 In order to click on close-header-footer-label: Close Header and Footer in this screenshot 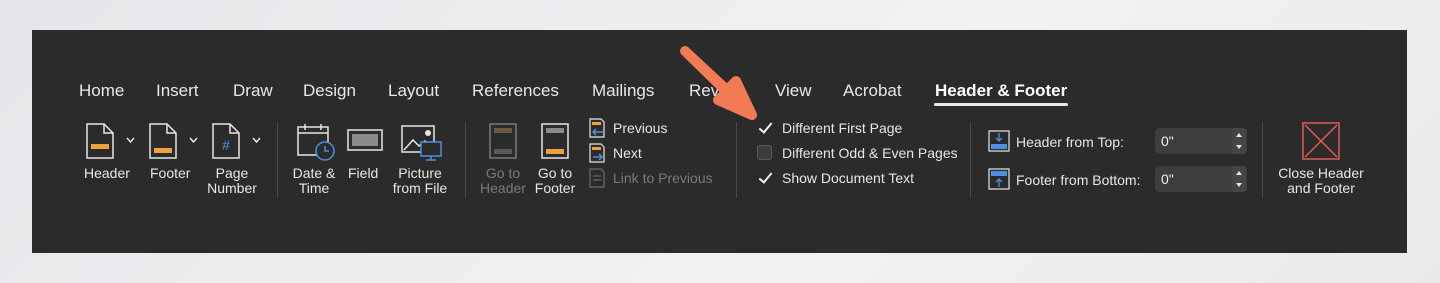, I will do `click(1321, 180)`.